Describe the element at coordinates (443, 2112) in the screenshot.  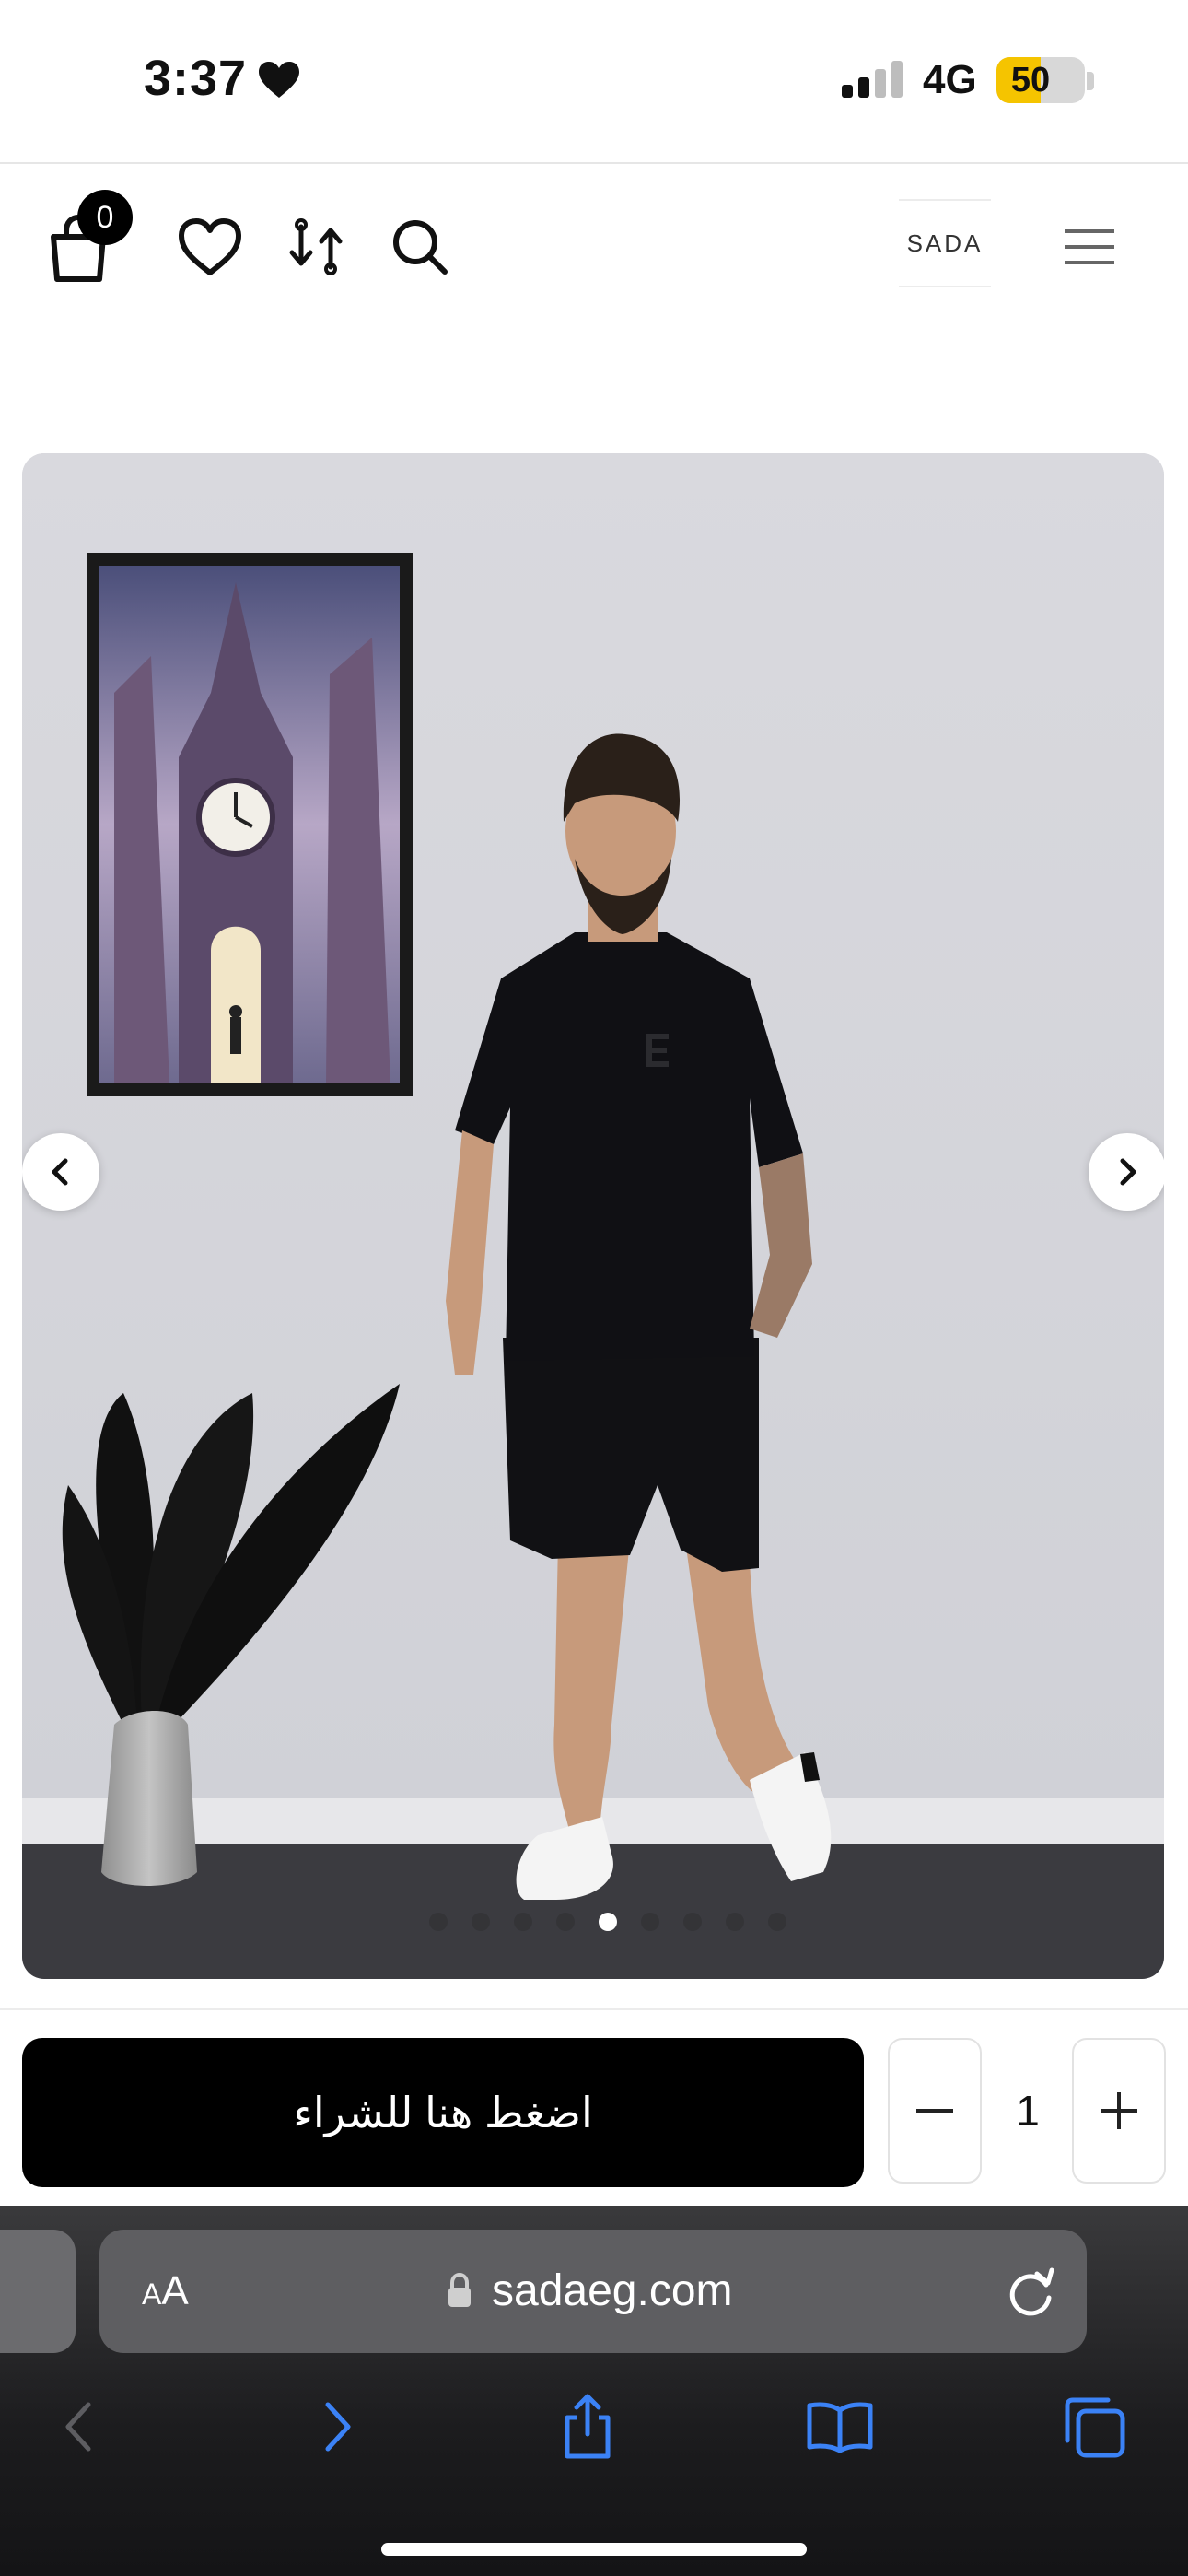
I see `buy-now-button: اضغط هنا للشراء` at that location.